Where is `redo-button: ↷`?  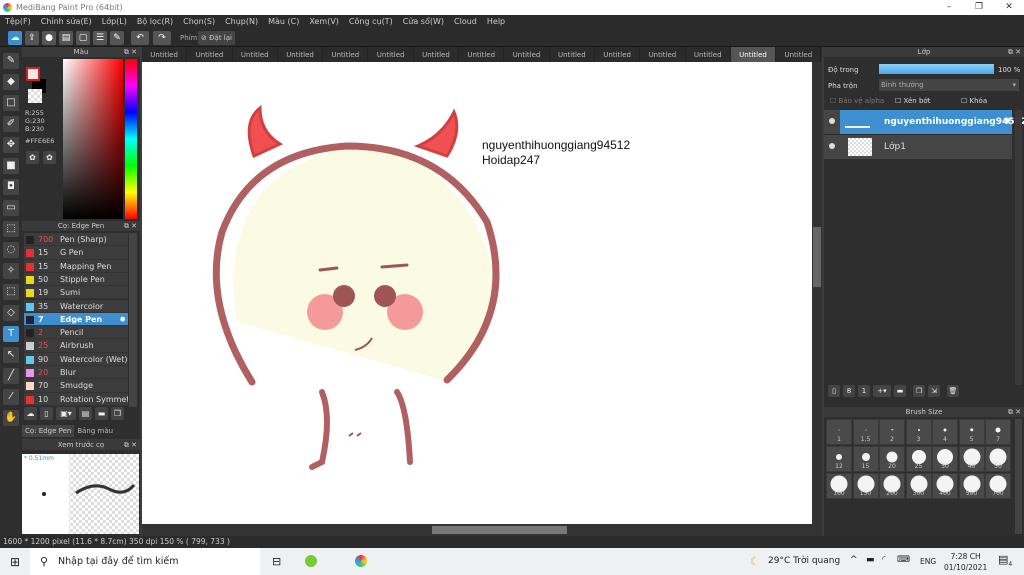
redo-button: ↷ is located at coordinates (162, 38).